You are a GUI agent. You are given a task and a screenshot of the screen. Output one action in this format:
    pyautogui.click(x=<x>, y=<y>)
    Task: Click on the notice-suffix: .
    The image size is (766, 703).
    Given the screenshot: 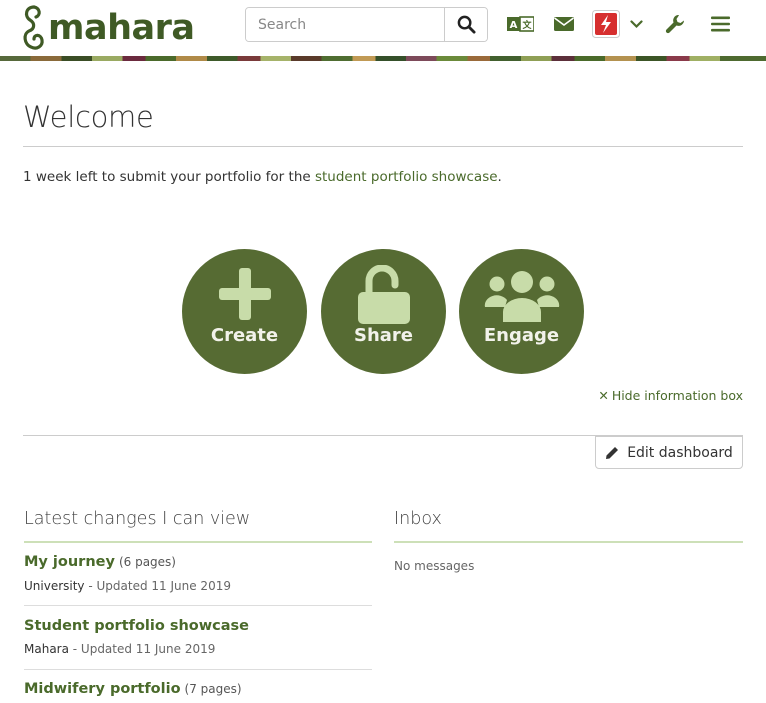 What is the action you would take?
    pyautogui.click(x=499, y=177)
    